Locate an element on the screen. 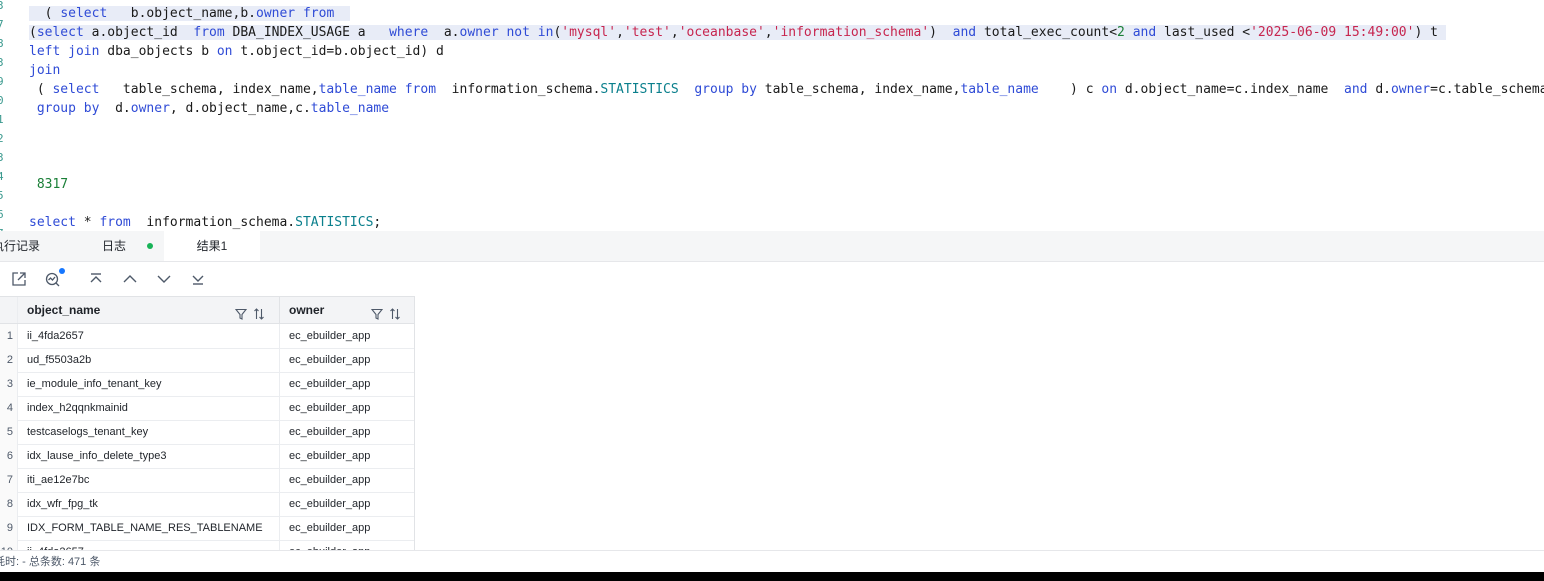 The height and width of the screenshot is (581, 1544). status-bar: 耗时: - 总条数: 471 条 is located at coordinates (772, 561).